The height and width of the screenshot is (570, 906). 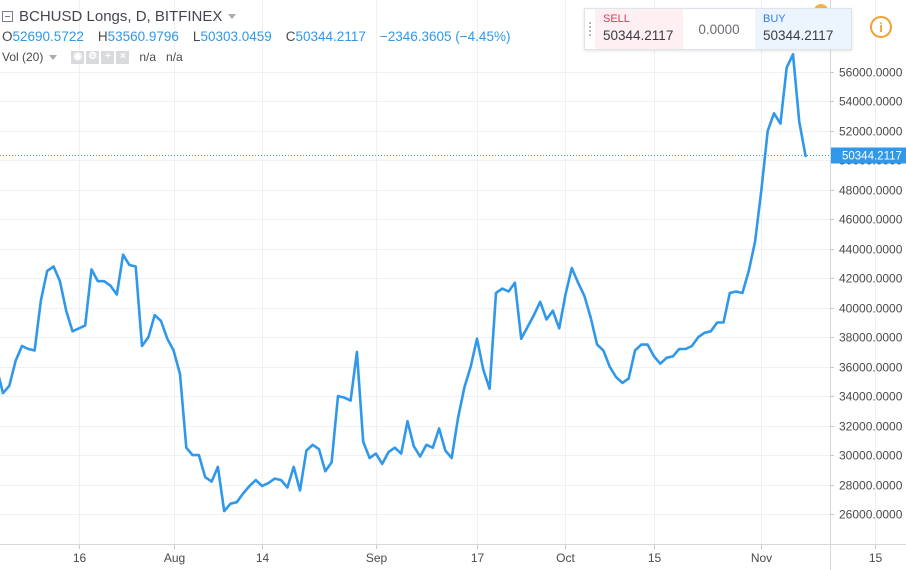 I want to click on info-icon: i, so click(x=881, y=27).